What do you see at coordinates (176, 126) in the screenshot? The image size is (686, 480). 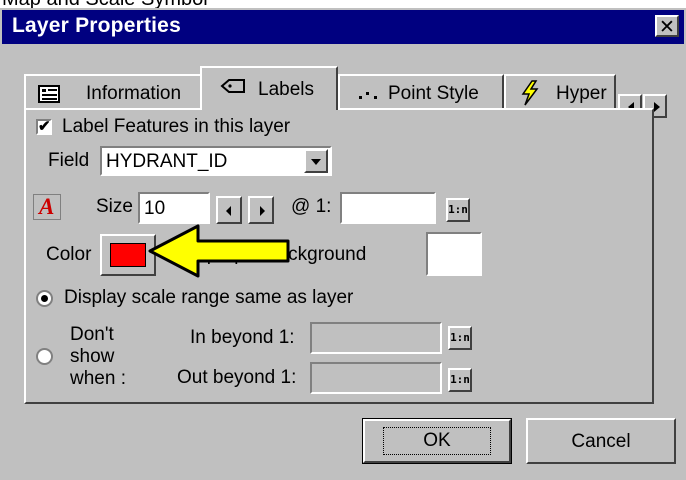 I see `label-features-label: Label Features in this layer` at bounding box center [176, 126].